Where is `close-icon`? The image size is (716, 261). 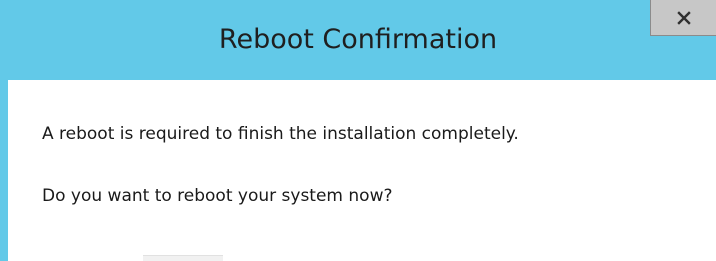 close-icon is located at coordinates (683, 17).